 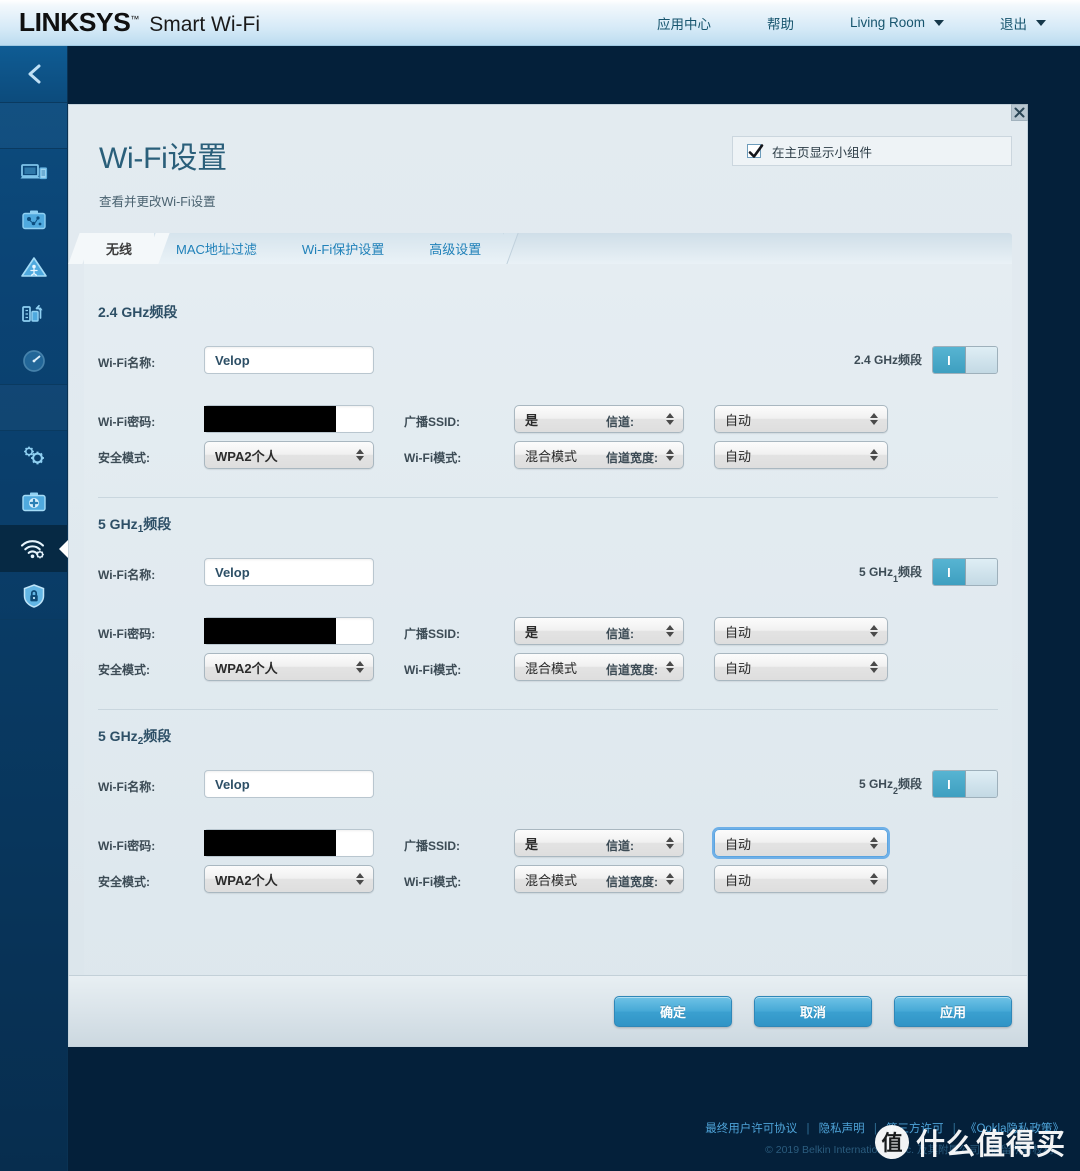 I want to click on tab-mac-filter: MAC地址过滤, so click(x=217, y=248).